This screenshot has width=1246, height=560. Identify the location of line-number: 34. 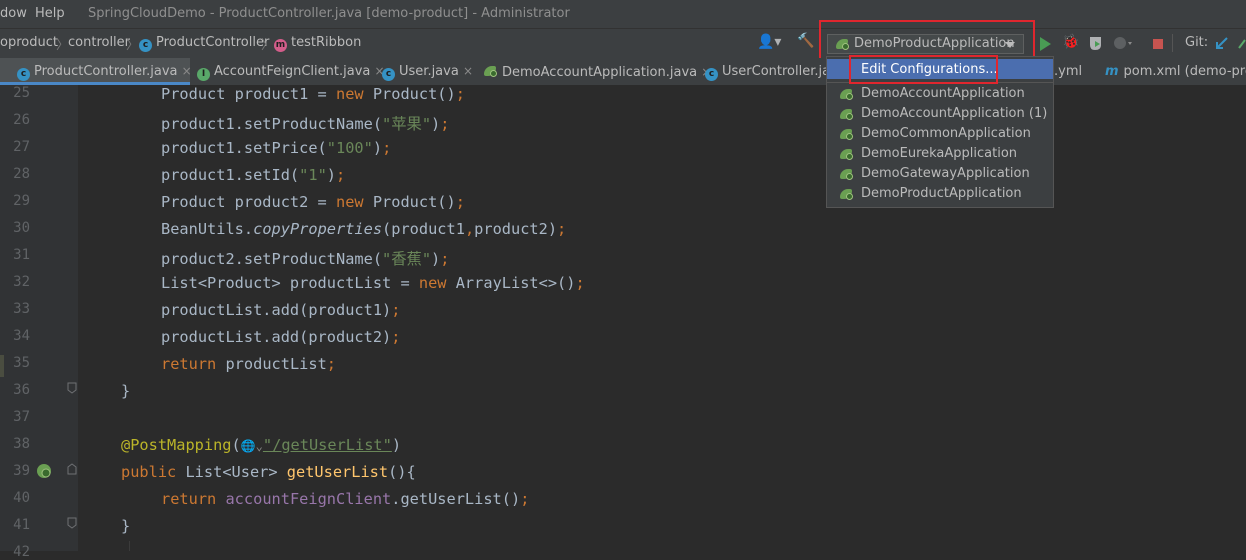
(21, 336).